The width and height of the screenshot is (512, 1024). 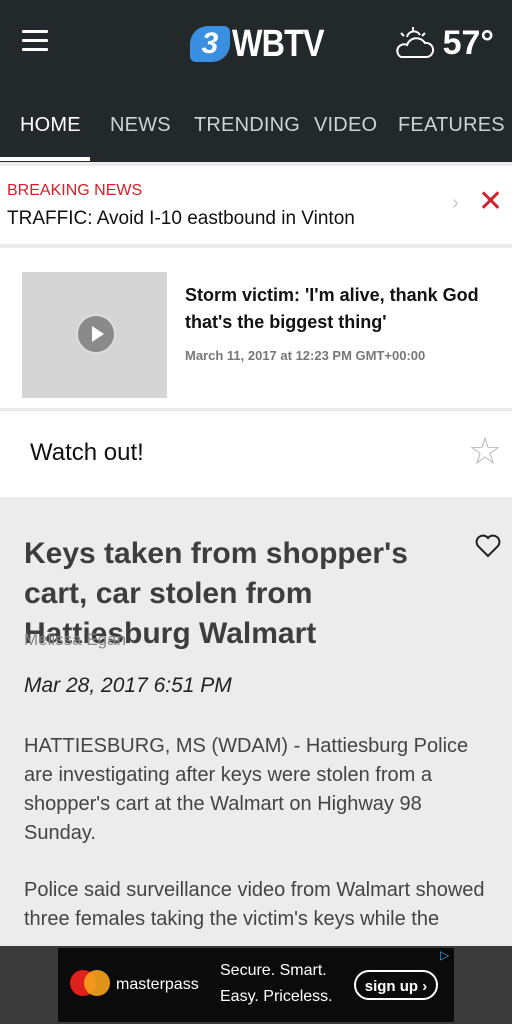 I want to click on play-icon, so click(x=96, y=334).